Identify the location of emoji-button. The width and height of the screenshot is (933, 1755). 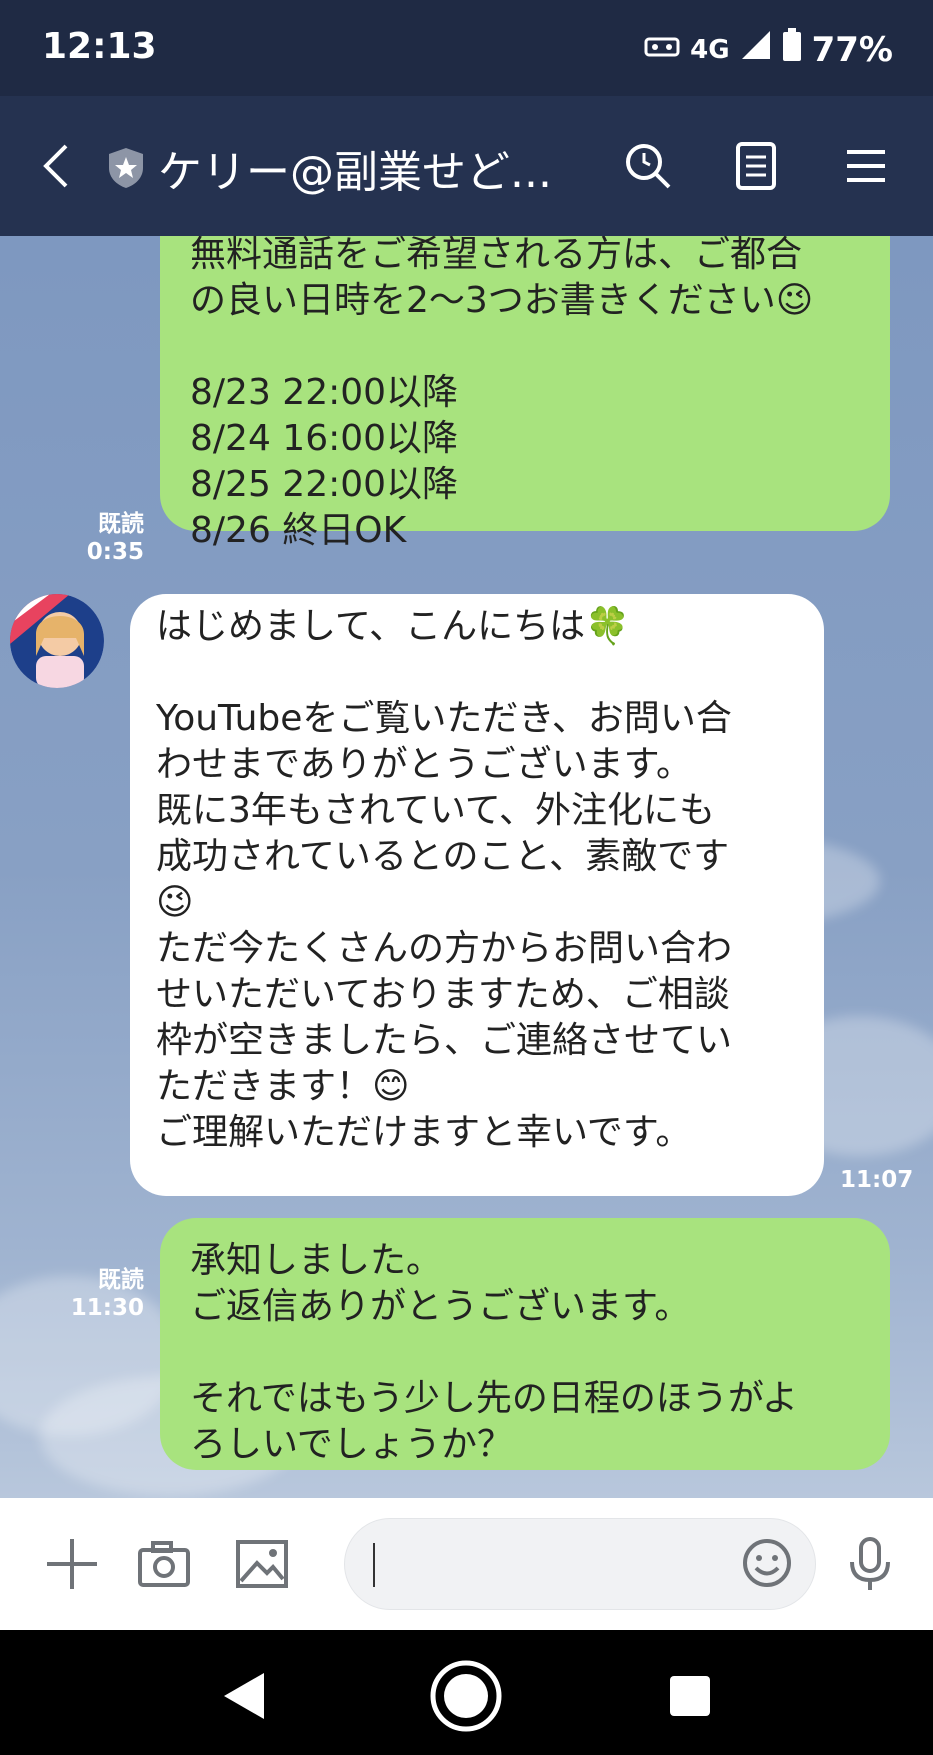
(767, 1563).